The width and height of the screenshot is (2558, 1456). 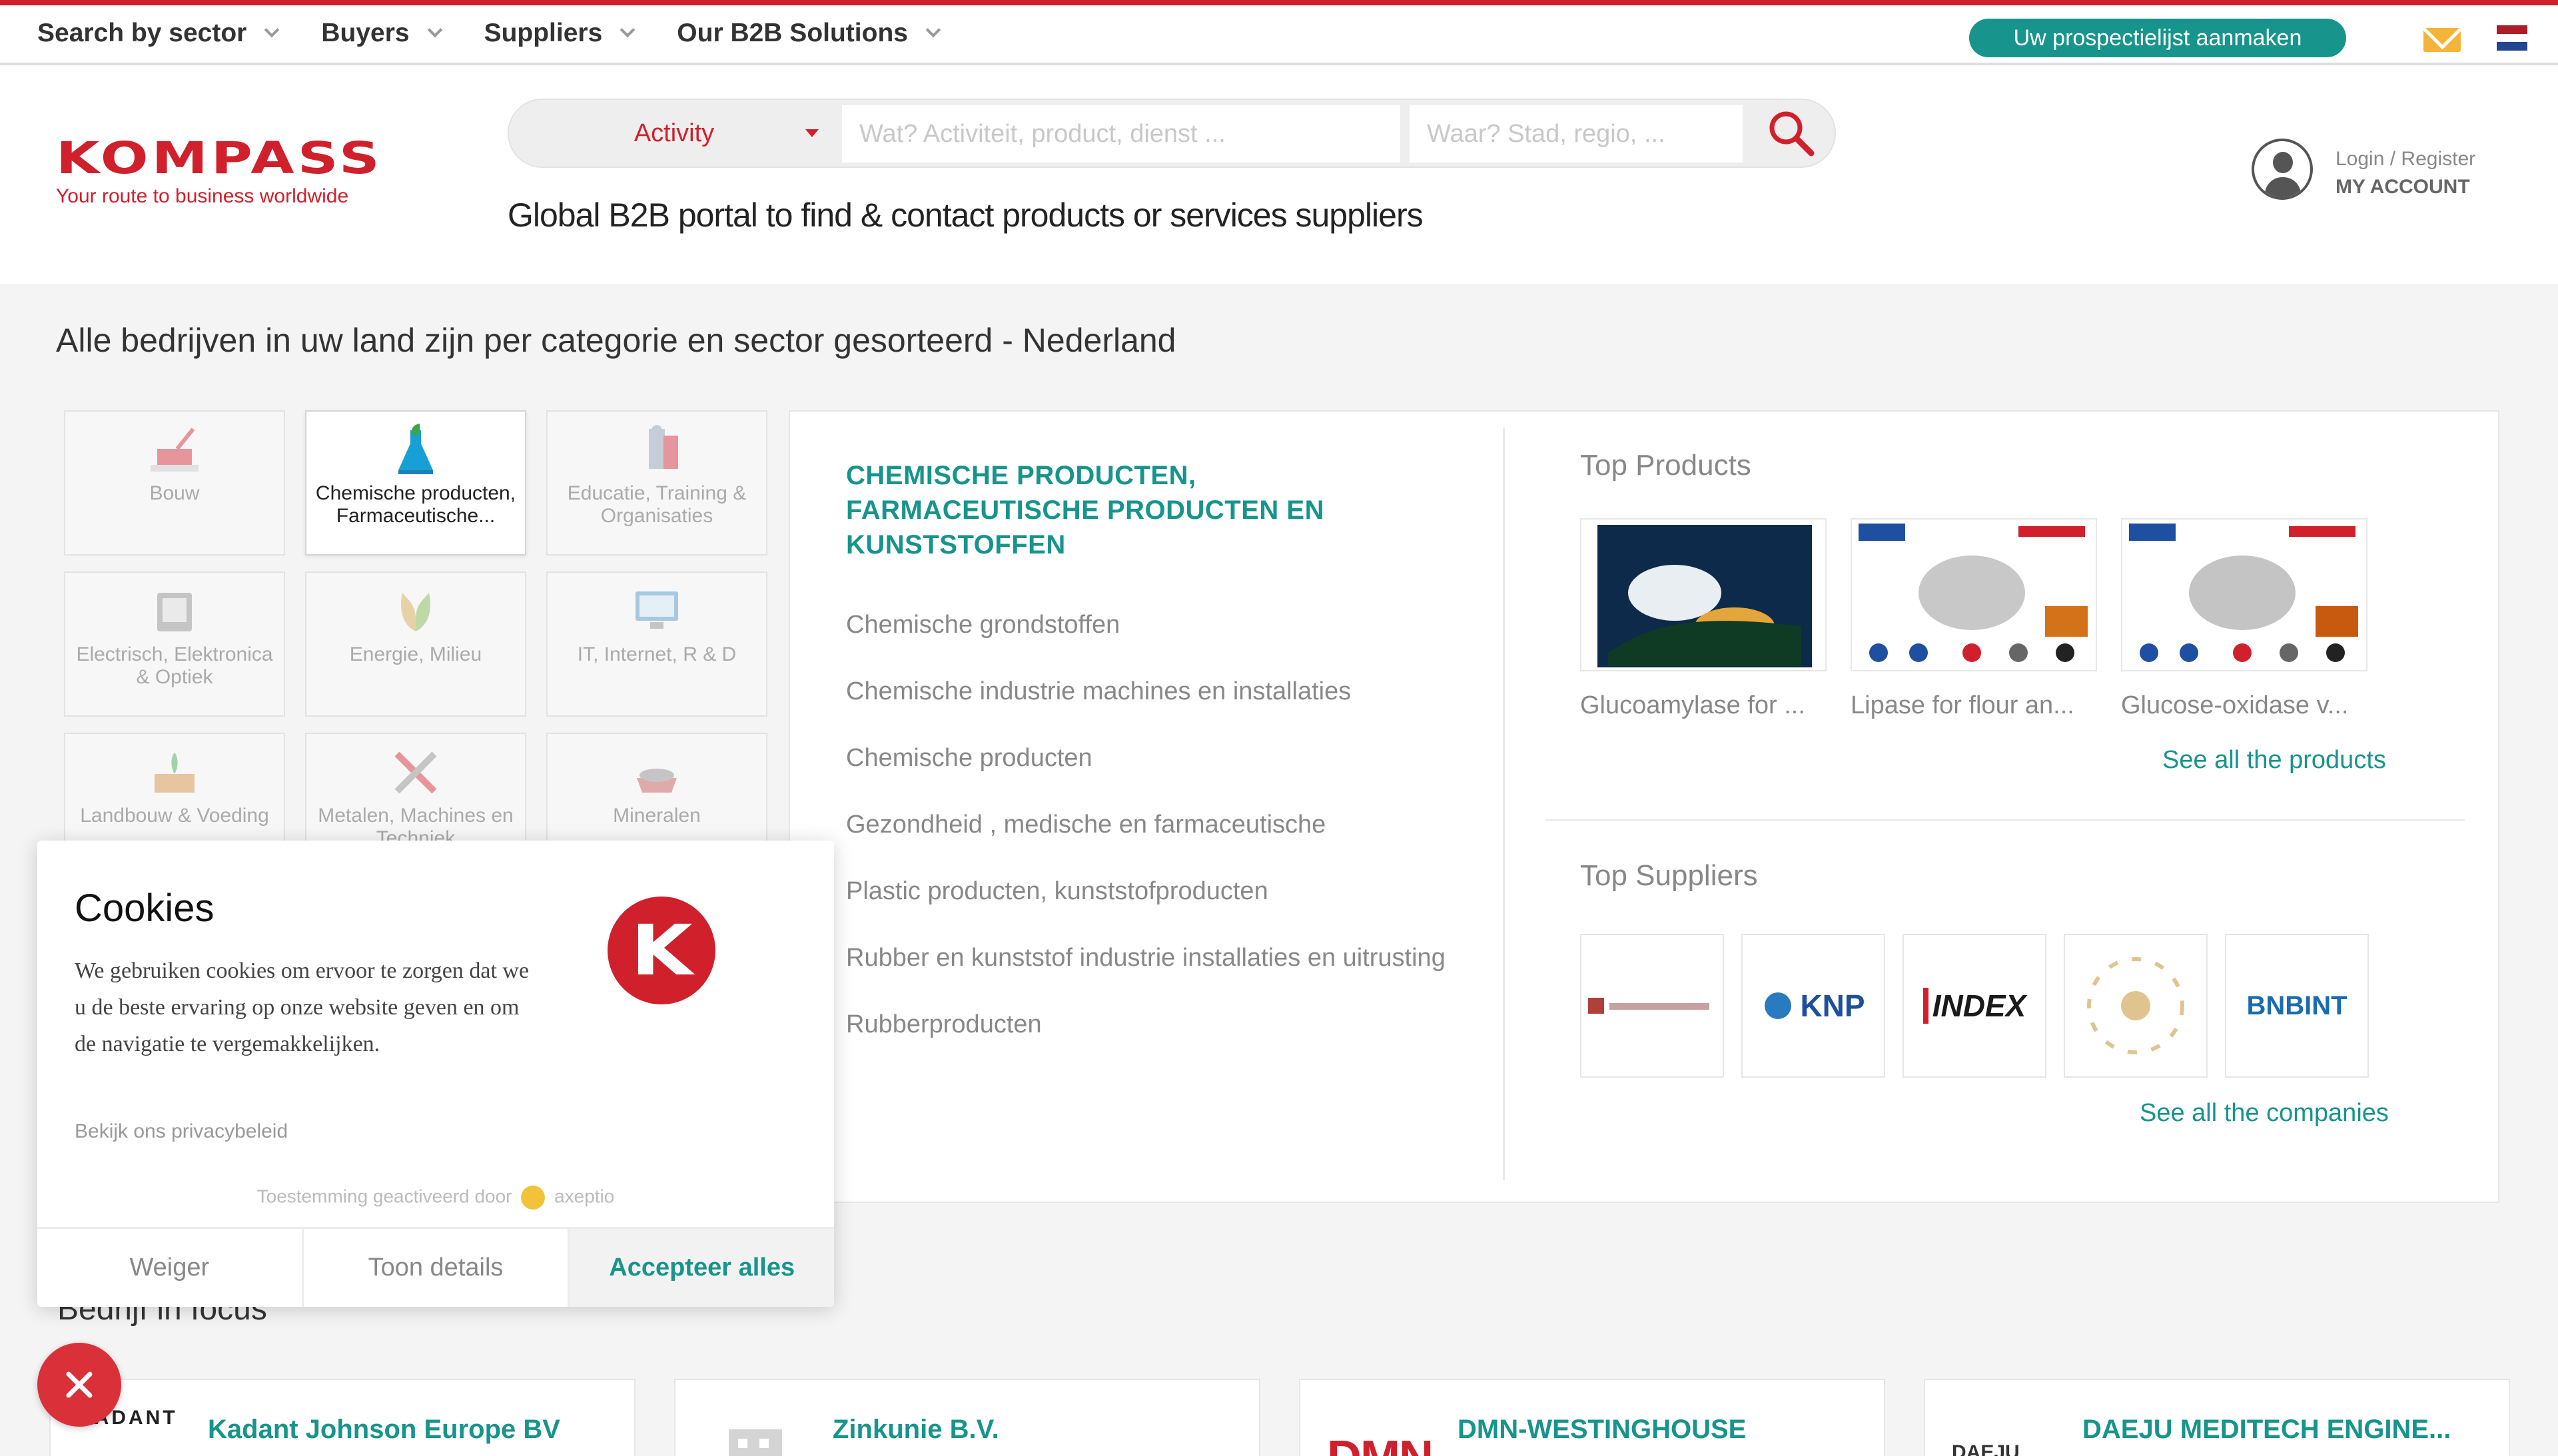 I want to click on search-bar: Activity, so click(x=1172, y=133).